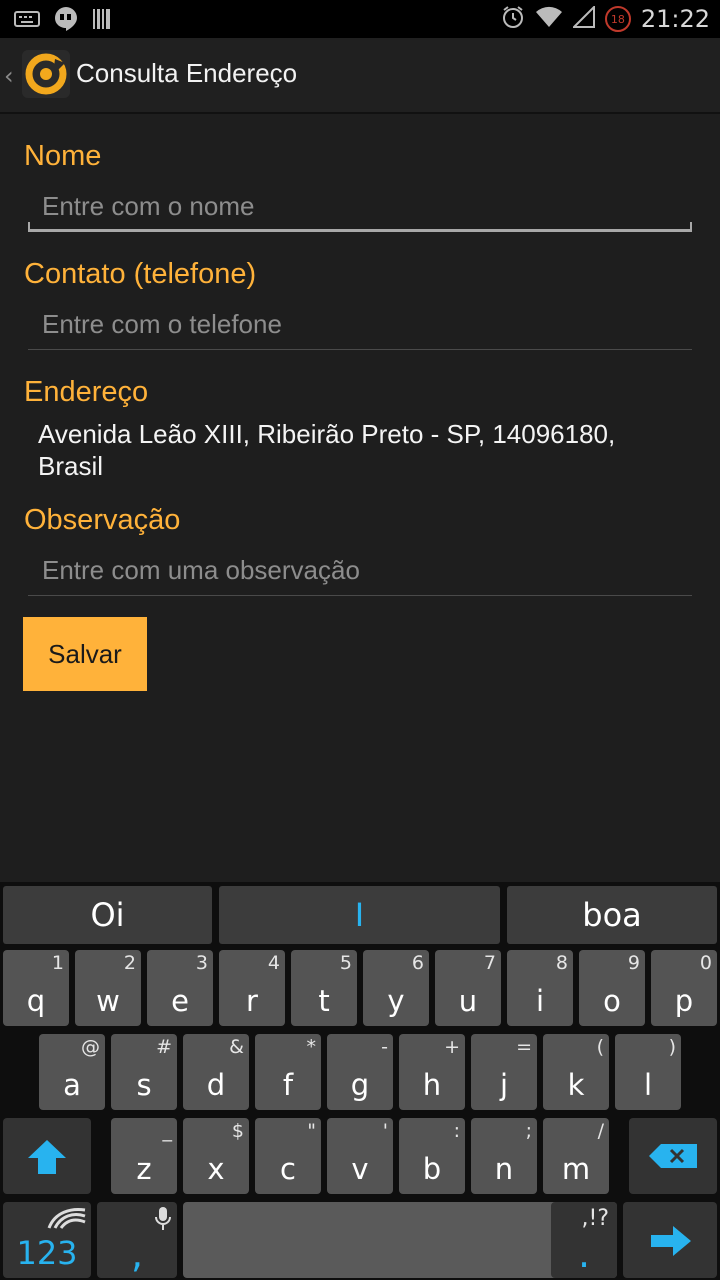 This screenshot has width=720, height=1280. I want to click on key-sub-label: (, so click(600, 1047).